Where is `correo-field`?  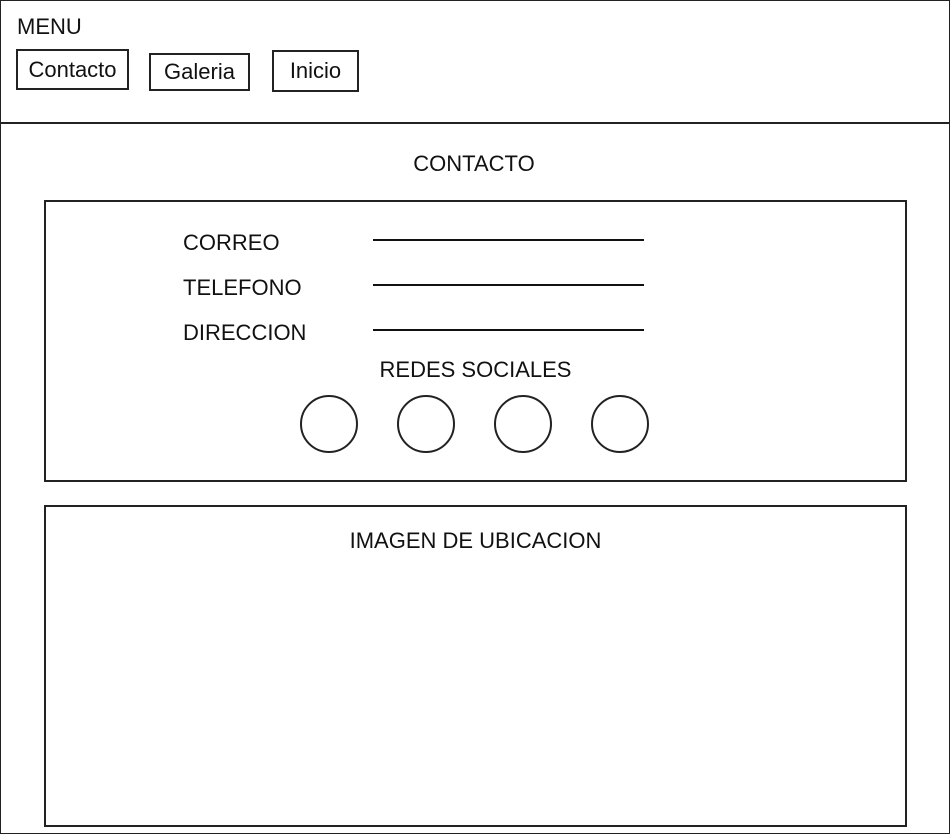
correo-field is located at coordinates (508, 240).